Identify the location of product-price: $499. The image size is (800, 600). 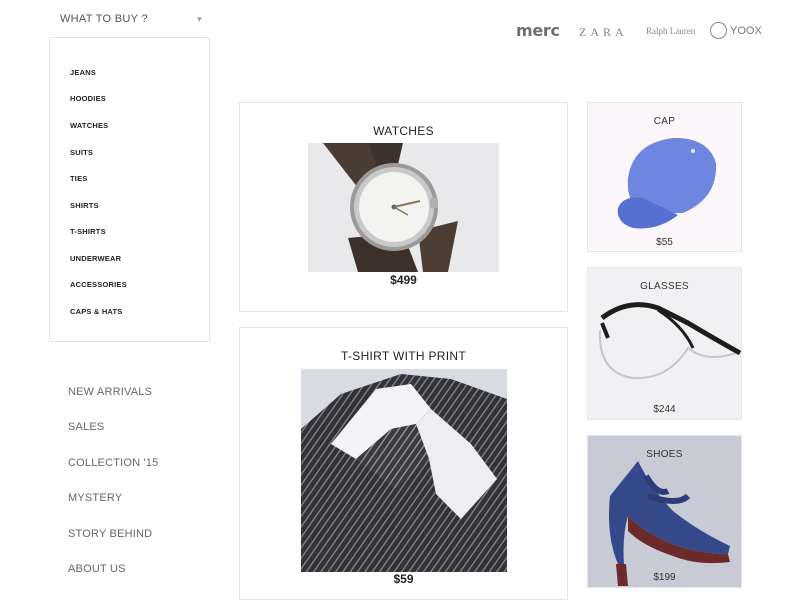
(403, 280).